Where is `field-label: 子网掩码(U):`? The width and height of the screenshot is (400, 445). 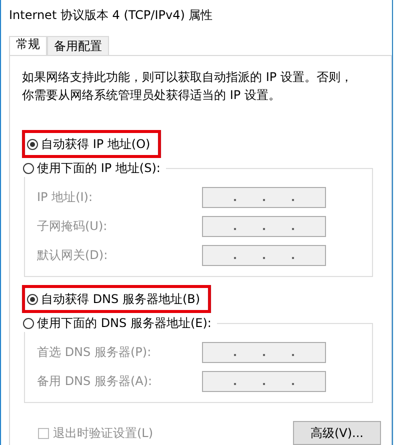
field-label: 子网掩码(U): is located at coordinates (72, 226).